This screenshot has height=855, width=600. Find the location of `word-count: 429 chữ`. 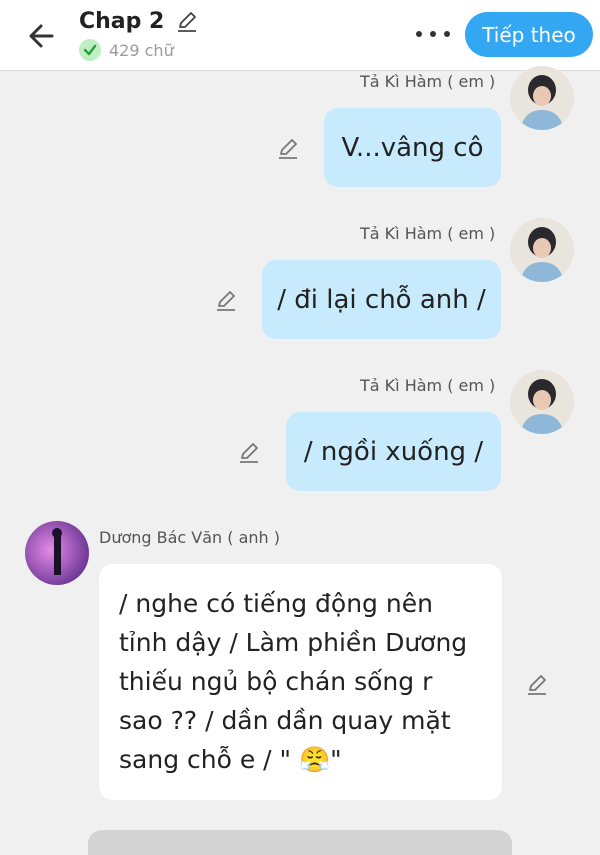

word-count: 429 chữ is located at coordinates (141, 50).